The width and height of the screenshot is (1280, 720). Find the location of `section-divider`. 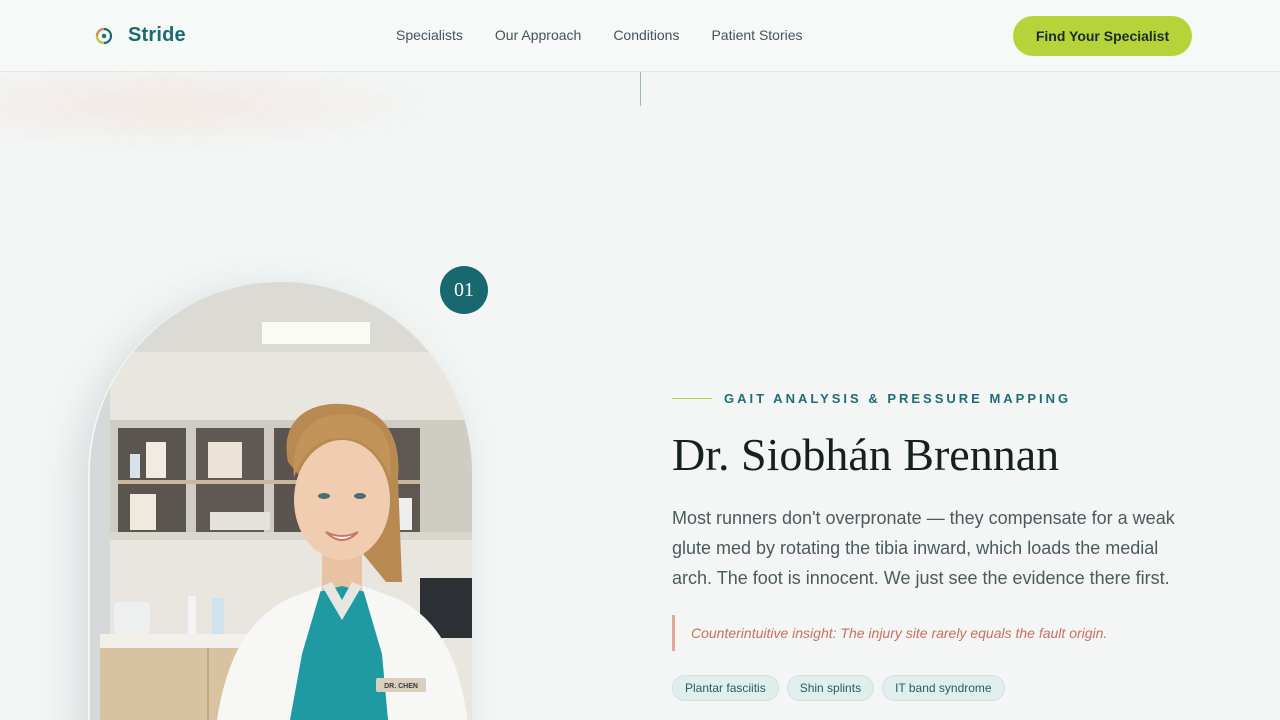

section-divider is located at coordinates (640, 89).